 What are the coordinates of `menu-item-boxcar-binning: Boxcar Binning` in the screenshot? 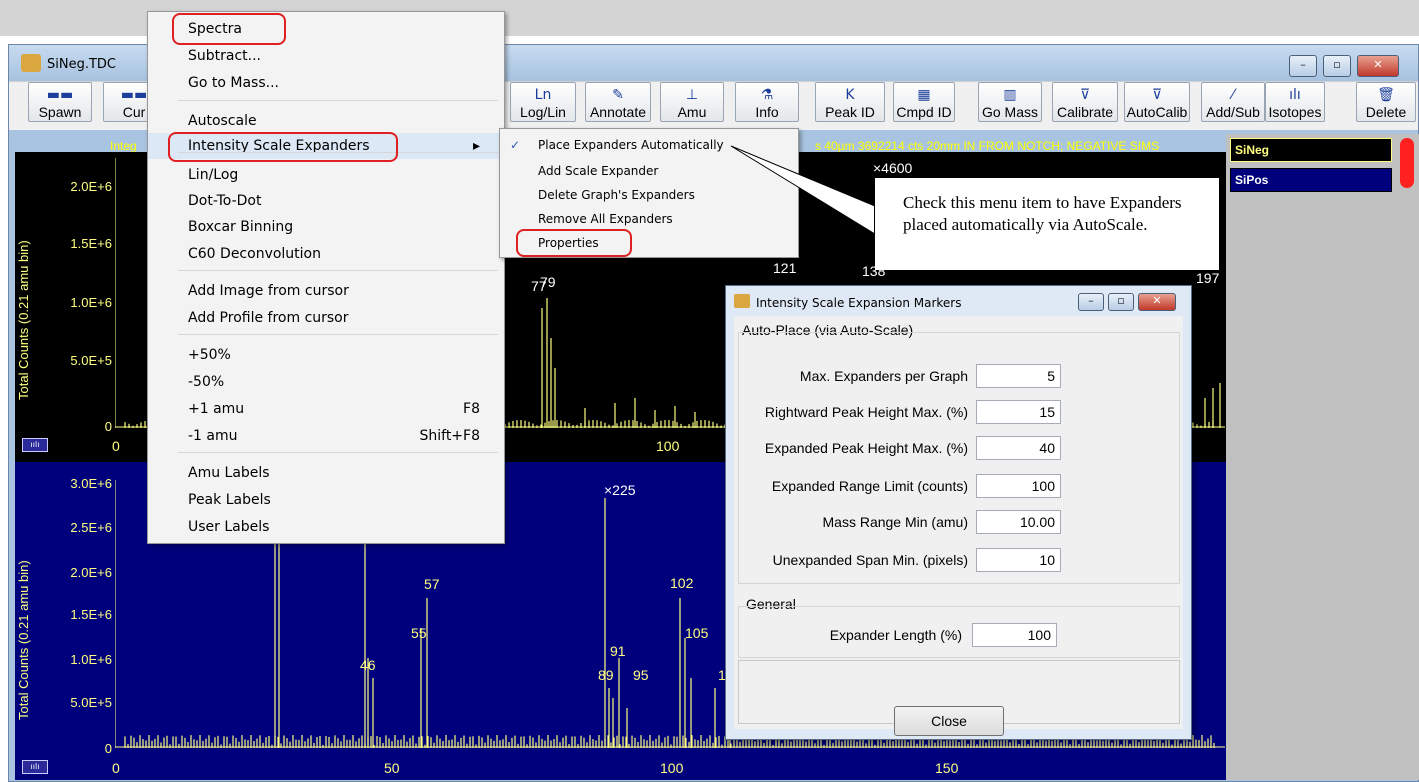 It's located at (325, 227).